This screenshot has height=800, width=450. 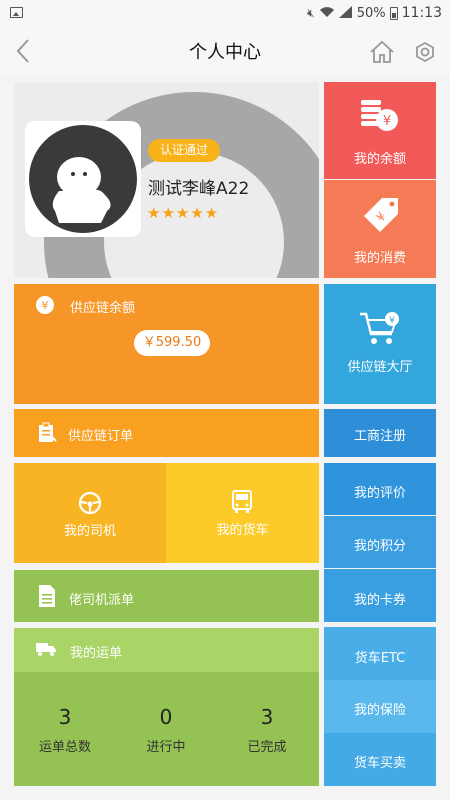 What do you see at coordinates (166, 433) in the screenshot?
I see `tile-supply-order: 供应链订单` at bounding box center [166, 433].